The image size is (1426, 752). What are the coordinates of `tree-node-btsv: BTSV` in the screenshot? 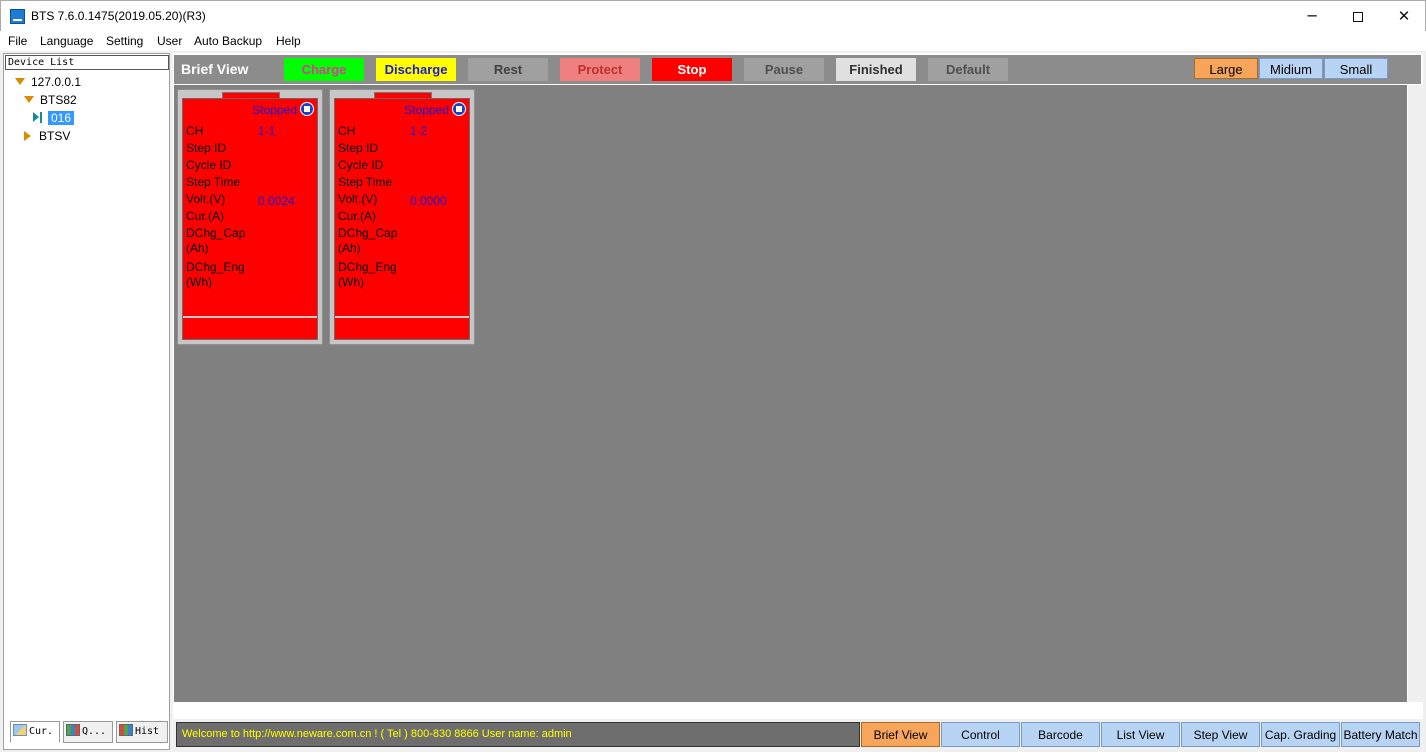 It's located at (47, 136).